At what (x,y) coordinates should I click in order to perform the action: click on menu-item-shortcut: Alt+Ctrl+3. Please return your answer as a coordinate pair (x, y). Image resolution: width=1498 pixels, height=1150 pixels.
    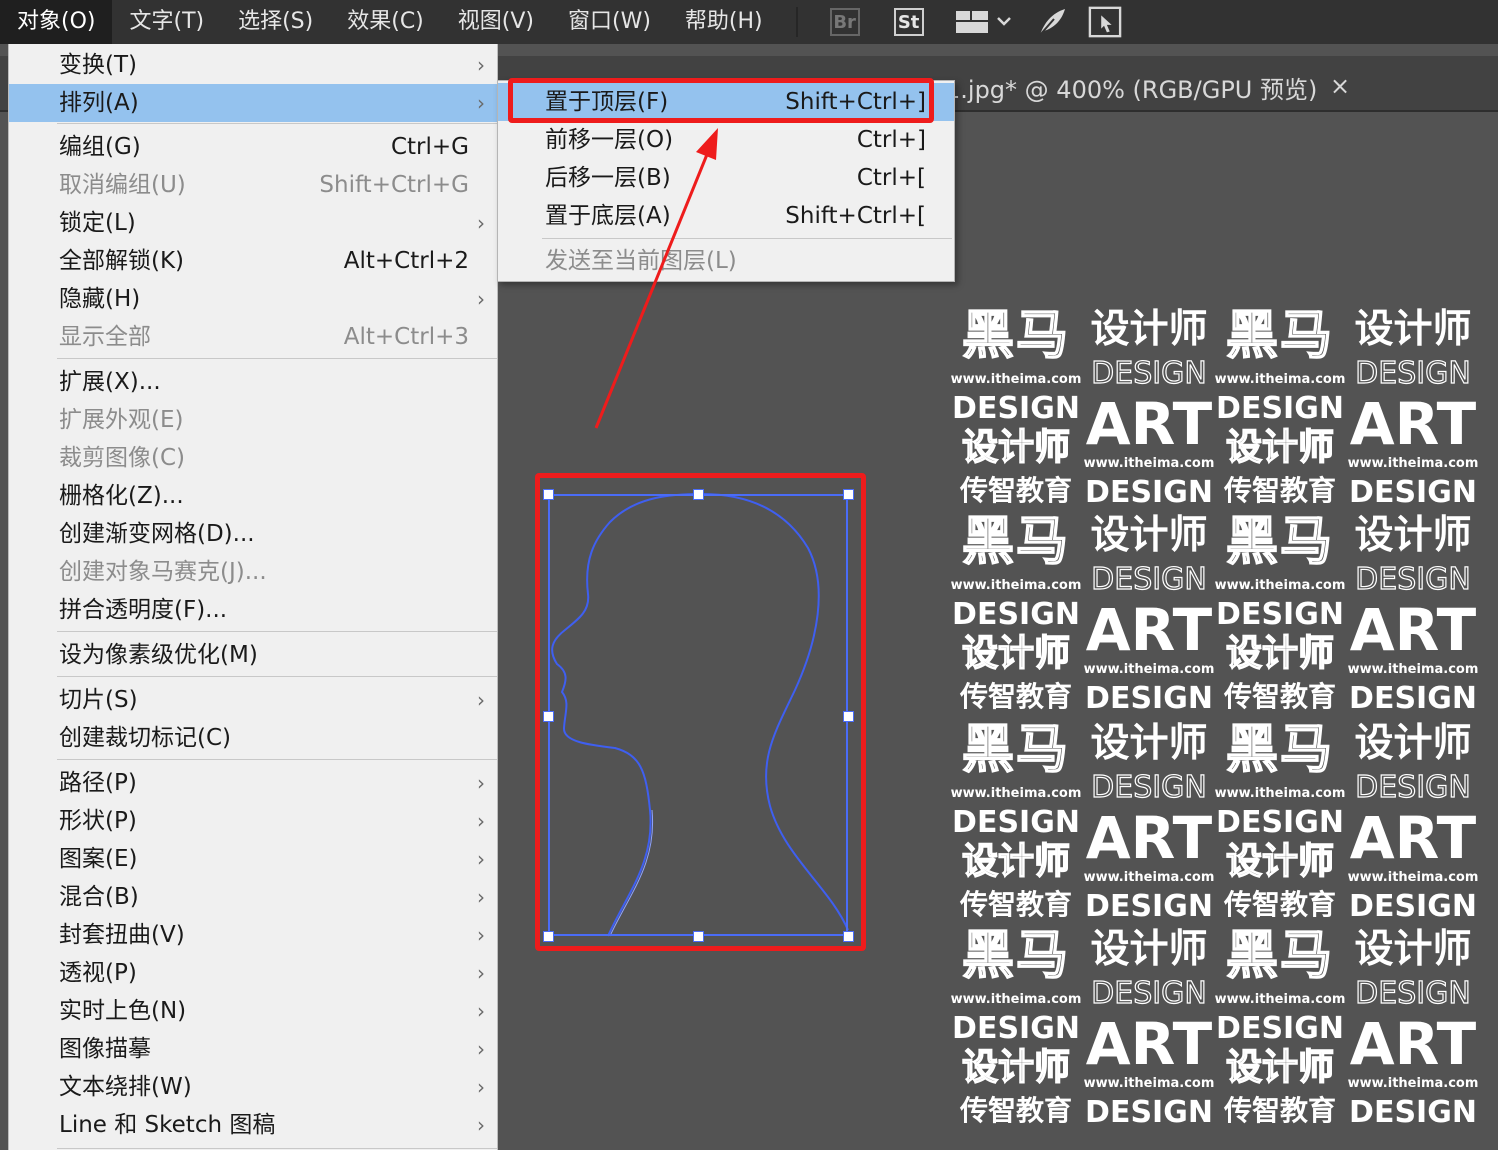
    Looking at the image, I should click on (406, 337).